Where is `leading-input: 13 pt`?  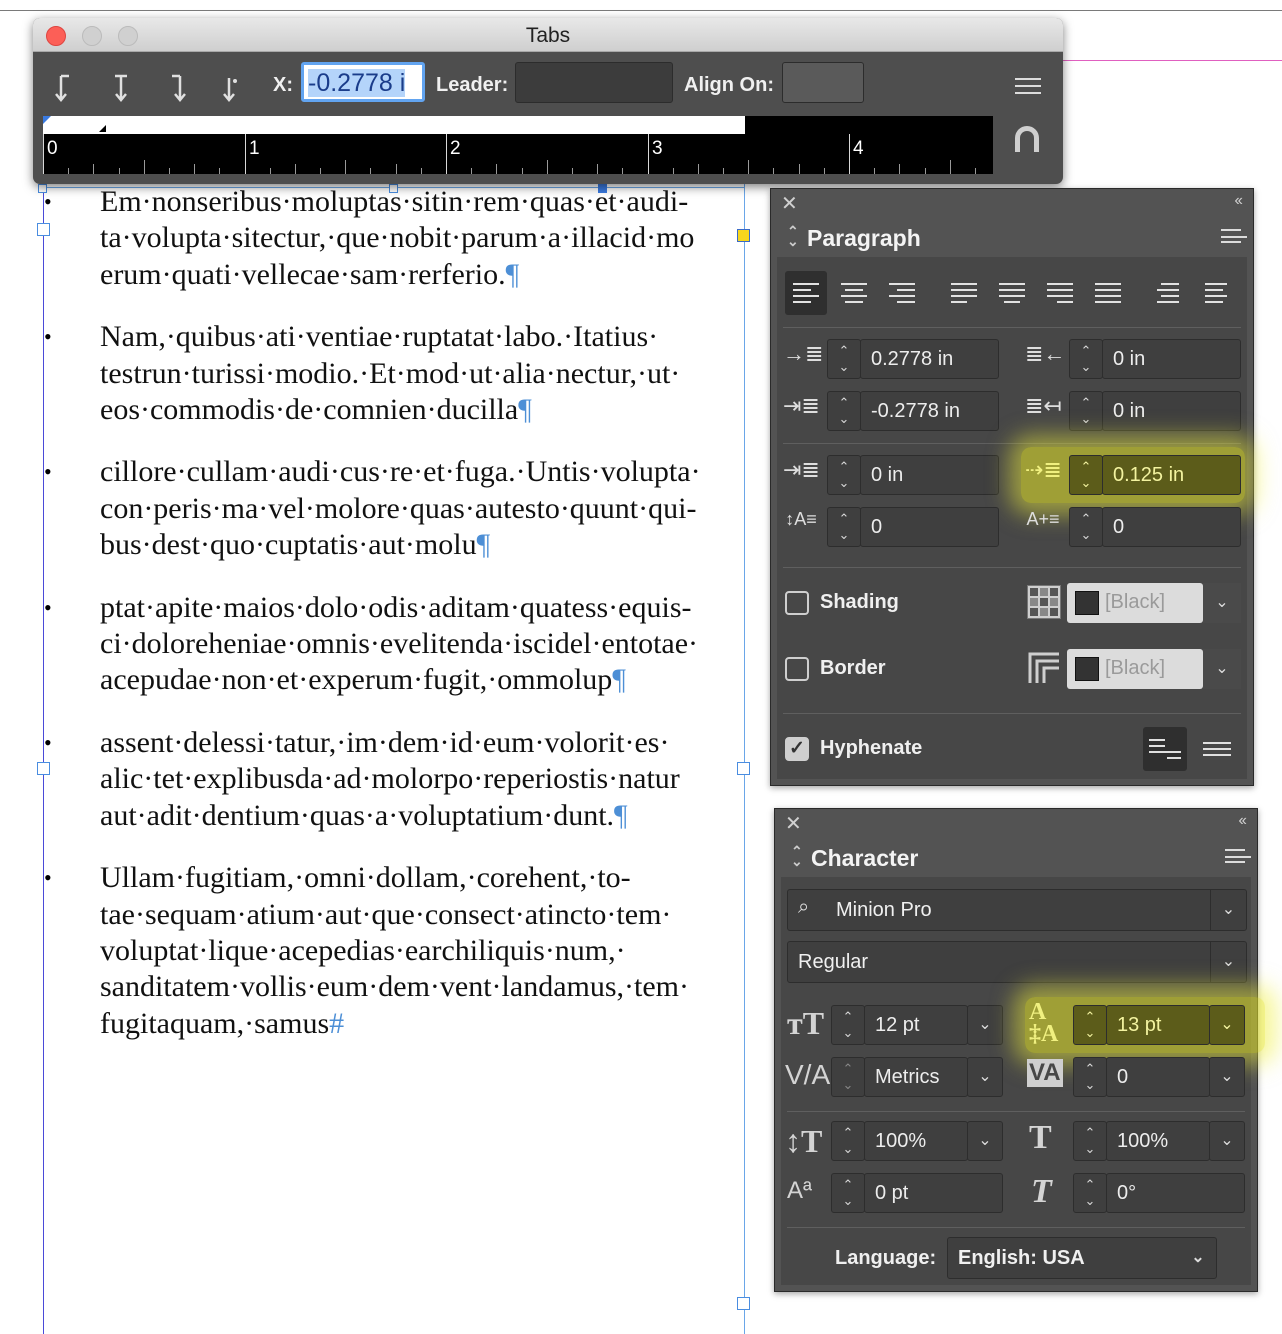 leading-input: 13 pt is located at coordinates (1158, 1025).